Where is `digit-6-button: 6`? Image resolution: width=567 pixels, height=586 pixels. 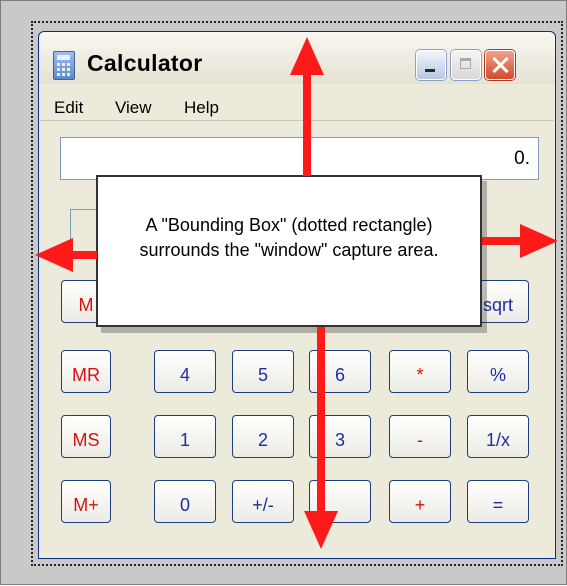 digit-6-button: 6 is located at coordinates (340, 371).